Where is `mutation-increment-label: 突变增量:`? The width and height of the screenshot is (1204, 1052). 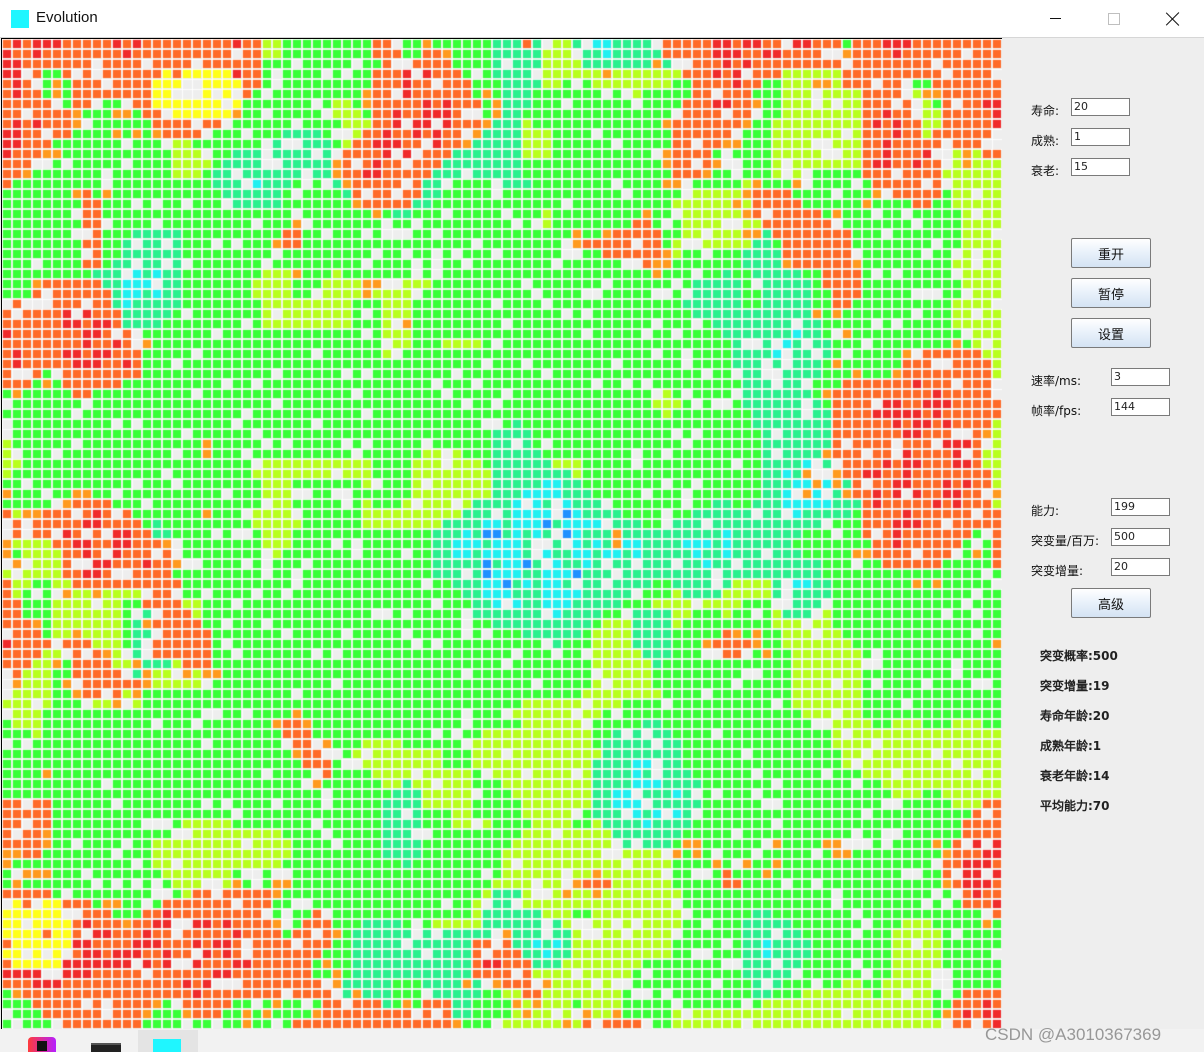 mutation-increment-label: 突变增量: is located at coordinates (1057, 571).